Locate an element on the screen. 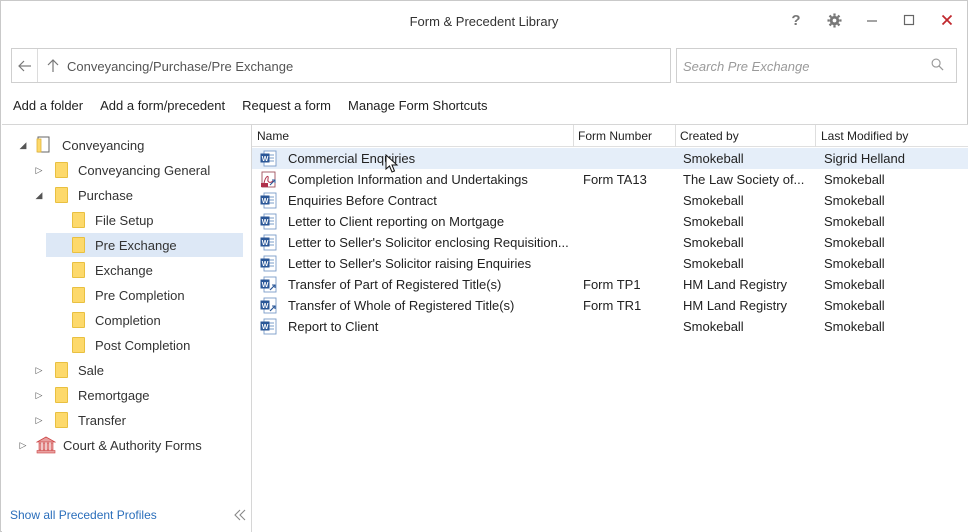  title-bar: Form & Precedent Library ? is located at coordinates (484, 21).